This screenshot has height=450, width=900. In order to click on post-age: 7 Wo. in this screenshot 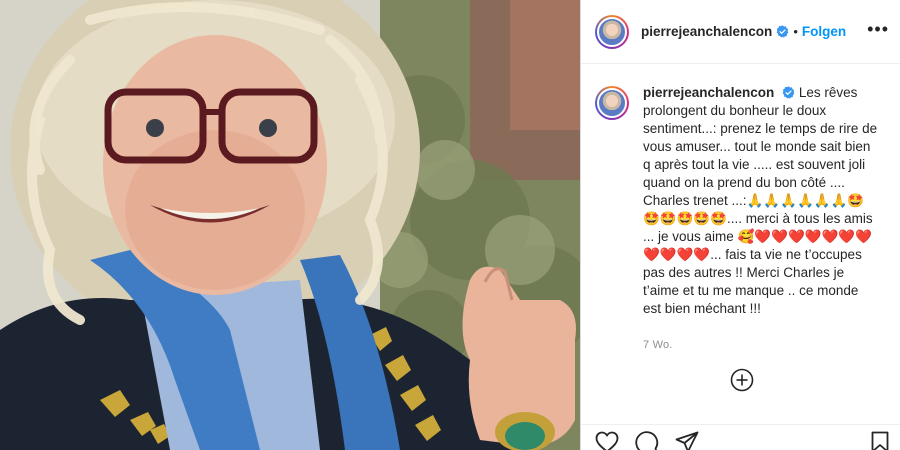, I will do `click(761, 345)`.